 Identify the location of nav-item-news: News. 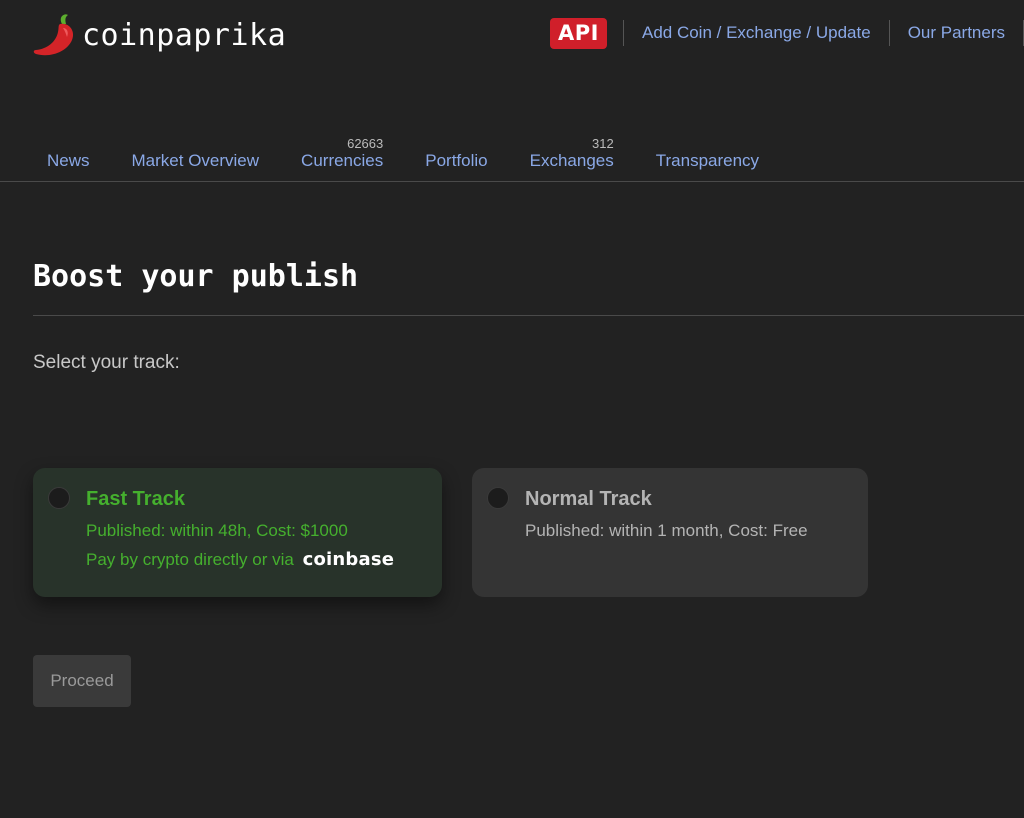
(68, 156).